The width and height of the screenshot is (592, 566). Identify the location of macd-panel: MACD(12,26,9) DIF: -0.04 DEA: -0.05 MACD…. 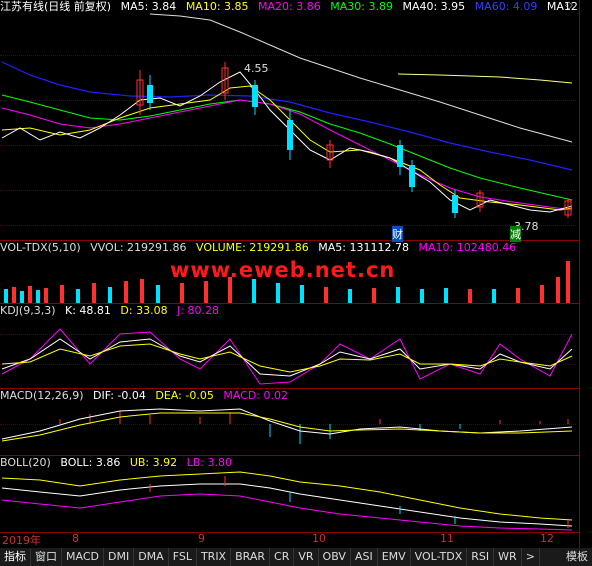
(290, 422).